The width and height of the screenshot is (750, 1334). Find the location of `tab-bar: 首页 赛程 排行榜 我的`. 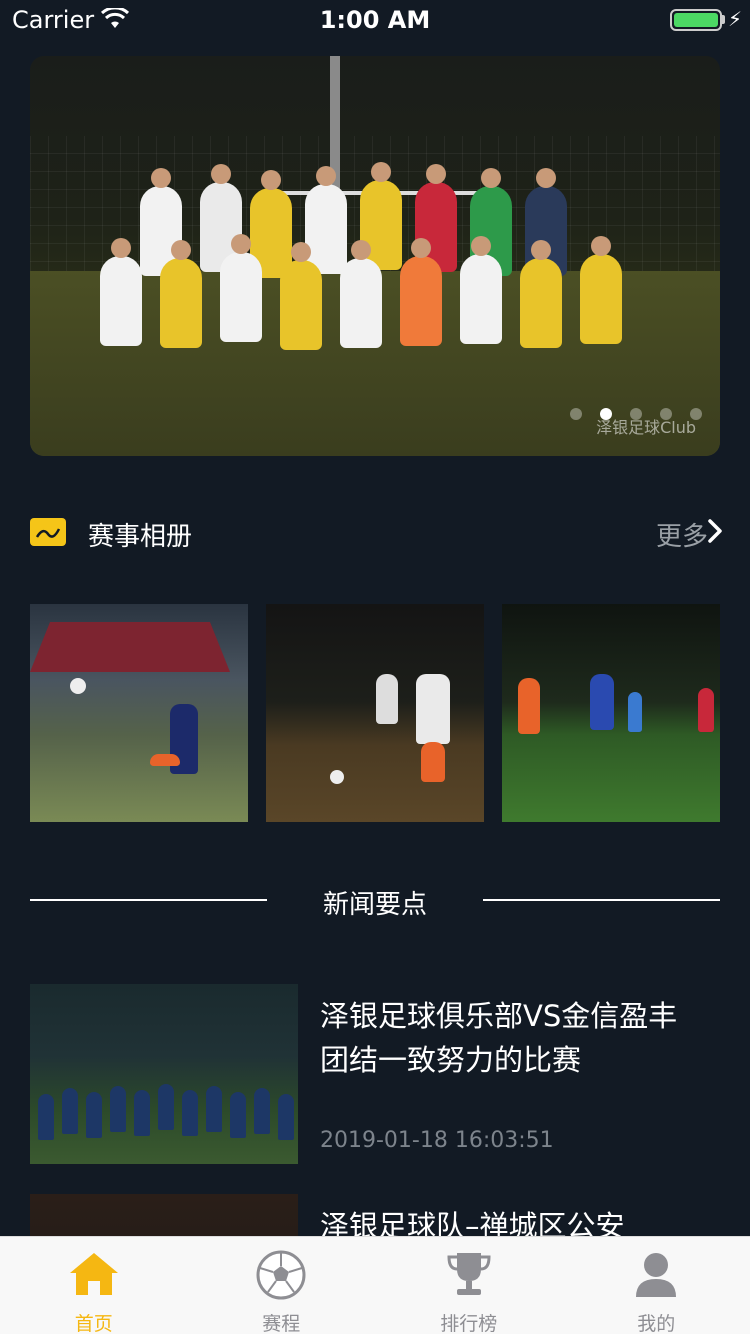

tab-bar: 首页 赛程 排行榜 我的 is located at coordinates (375, 1285).